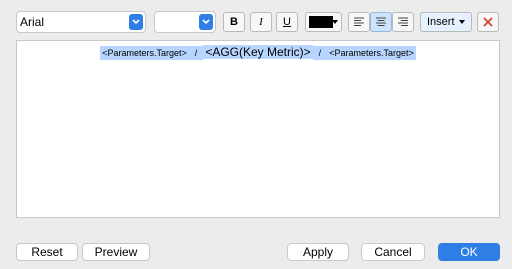  Describe the element at coordinates (32, 22) in the screenshot. I see `font-family-value: Arial` at that location.